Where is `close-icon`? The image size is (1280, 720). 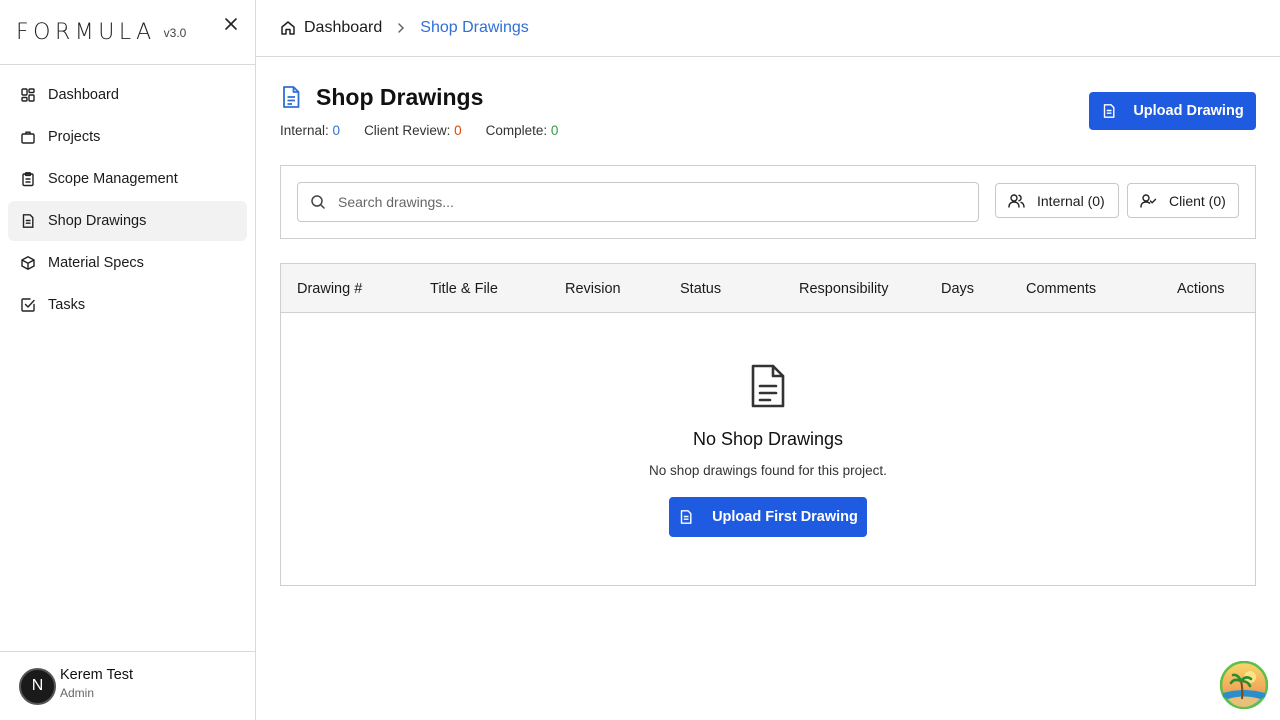 close-icon is located at coordinates (231, 24).